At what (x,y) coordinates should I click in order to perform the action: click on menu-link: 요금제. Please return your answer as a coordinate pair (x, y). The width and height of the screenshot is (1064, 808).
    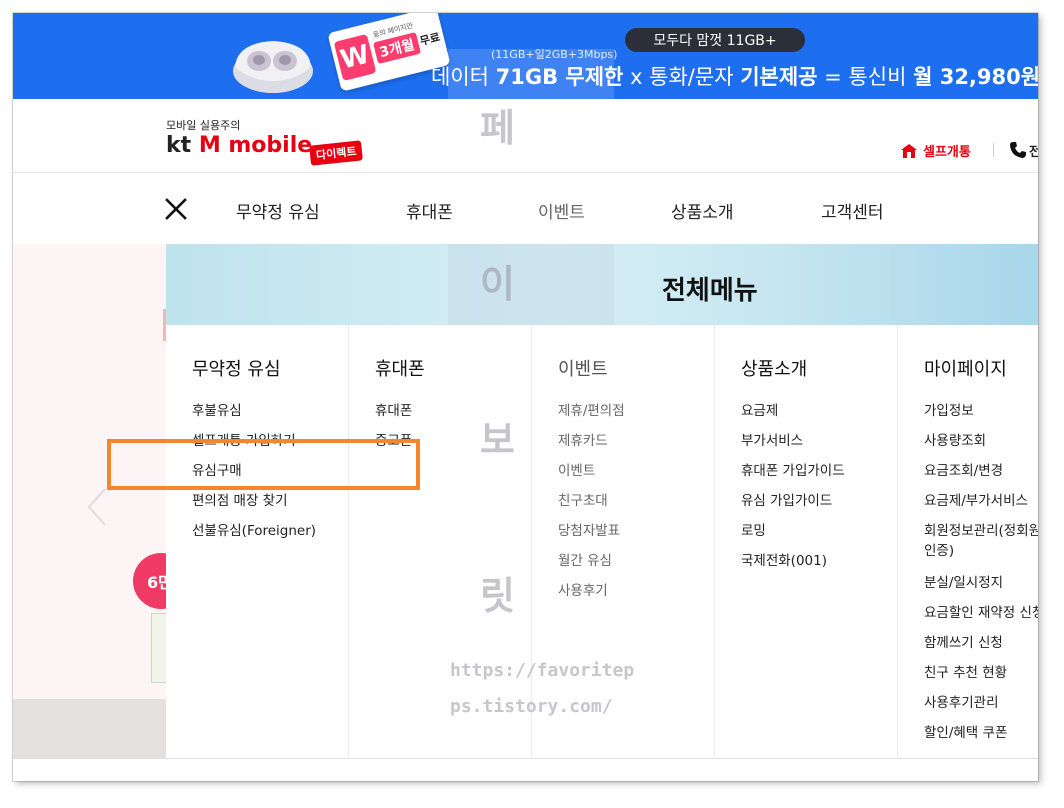
    Looking at the image, I should click on (759, 409).